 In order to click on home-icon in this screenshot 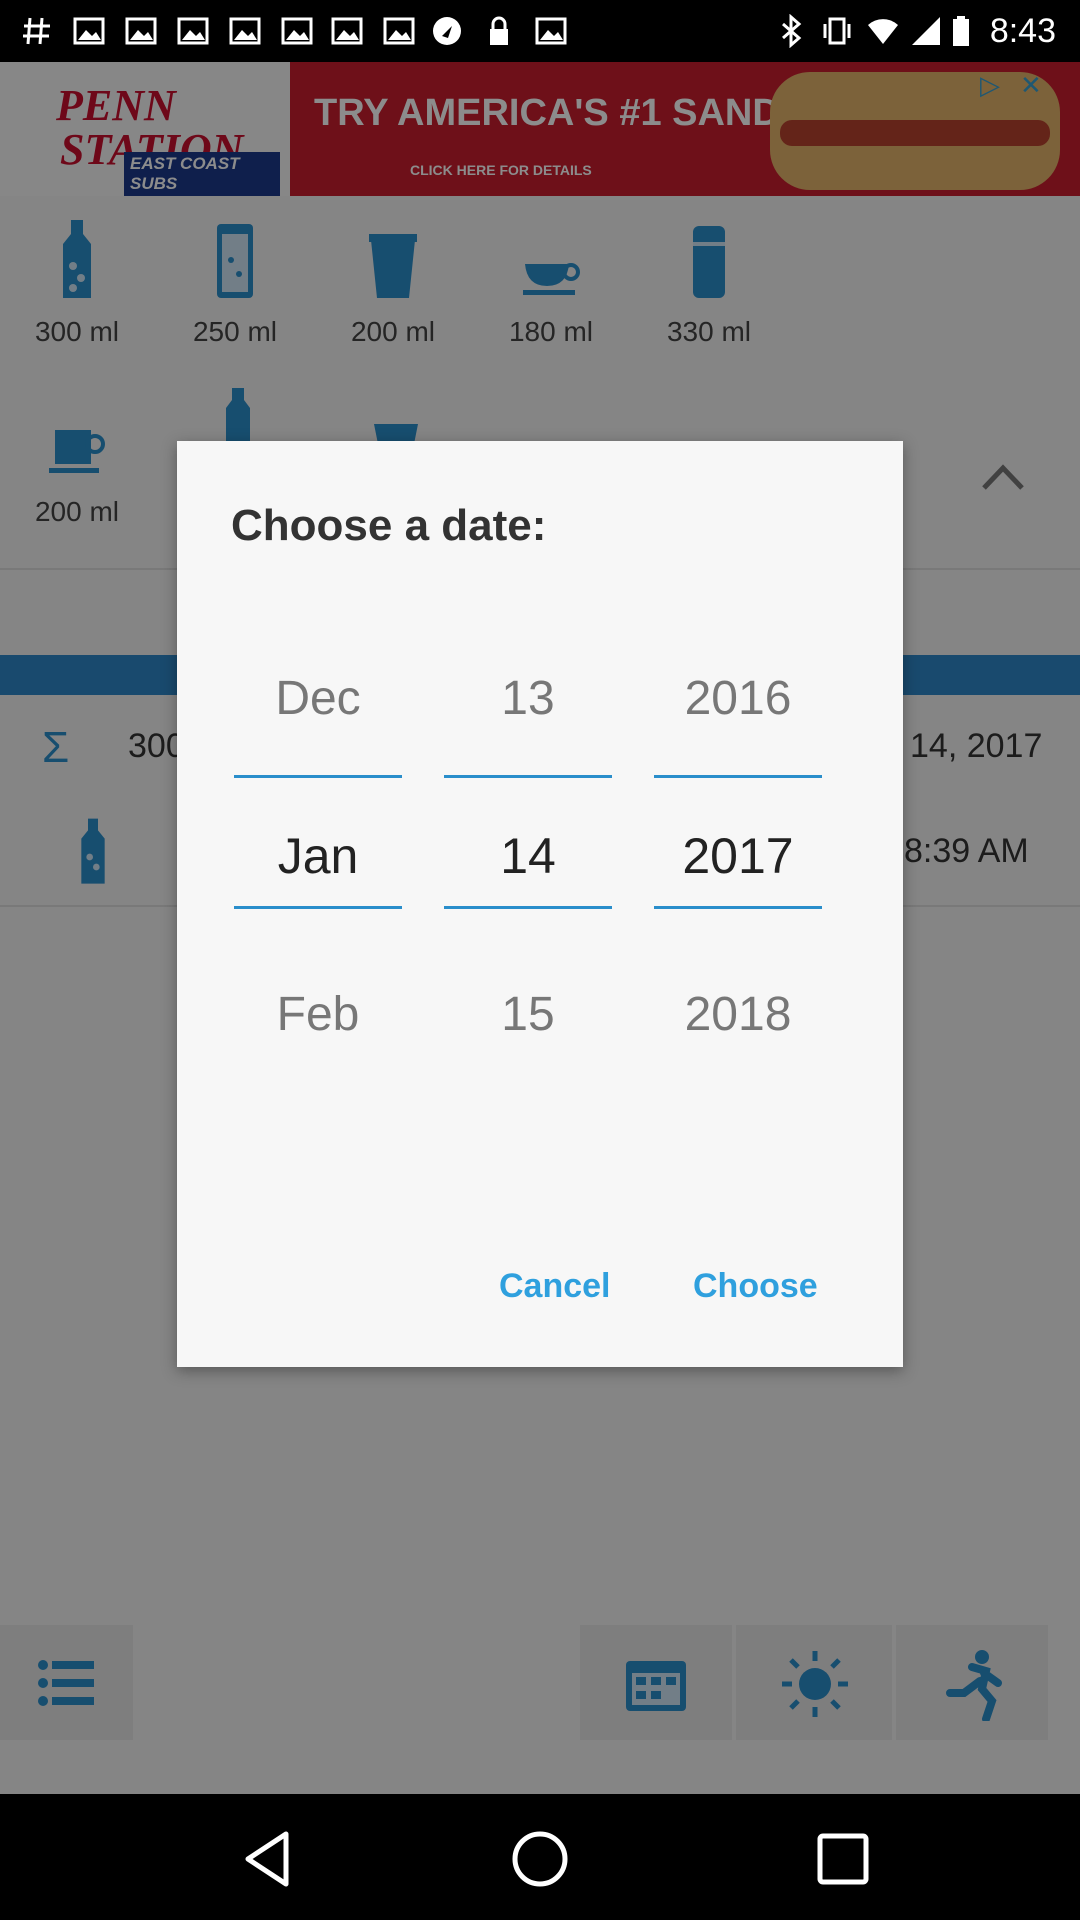, I will do `click(540, 1859)`.